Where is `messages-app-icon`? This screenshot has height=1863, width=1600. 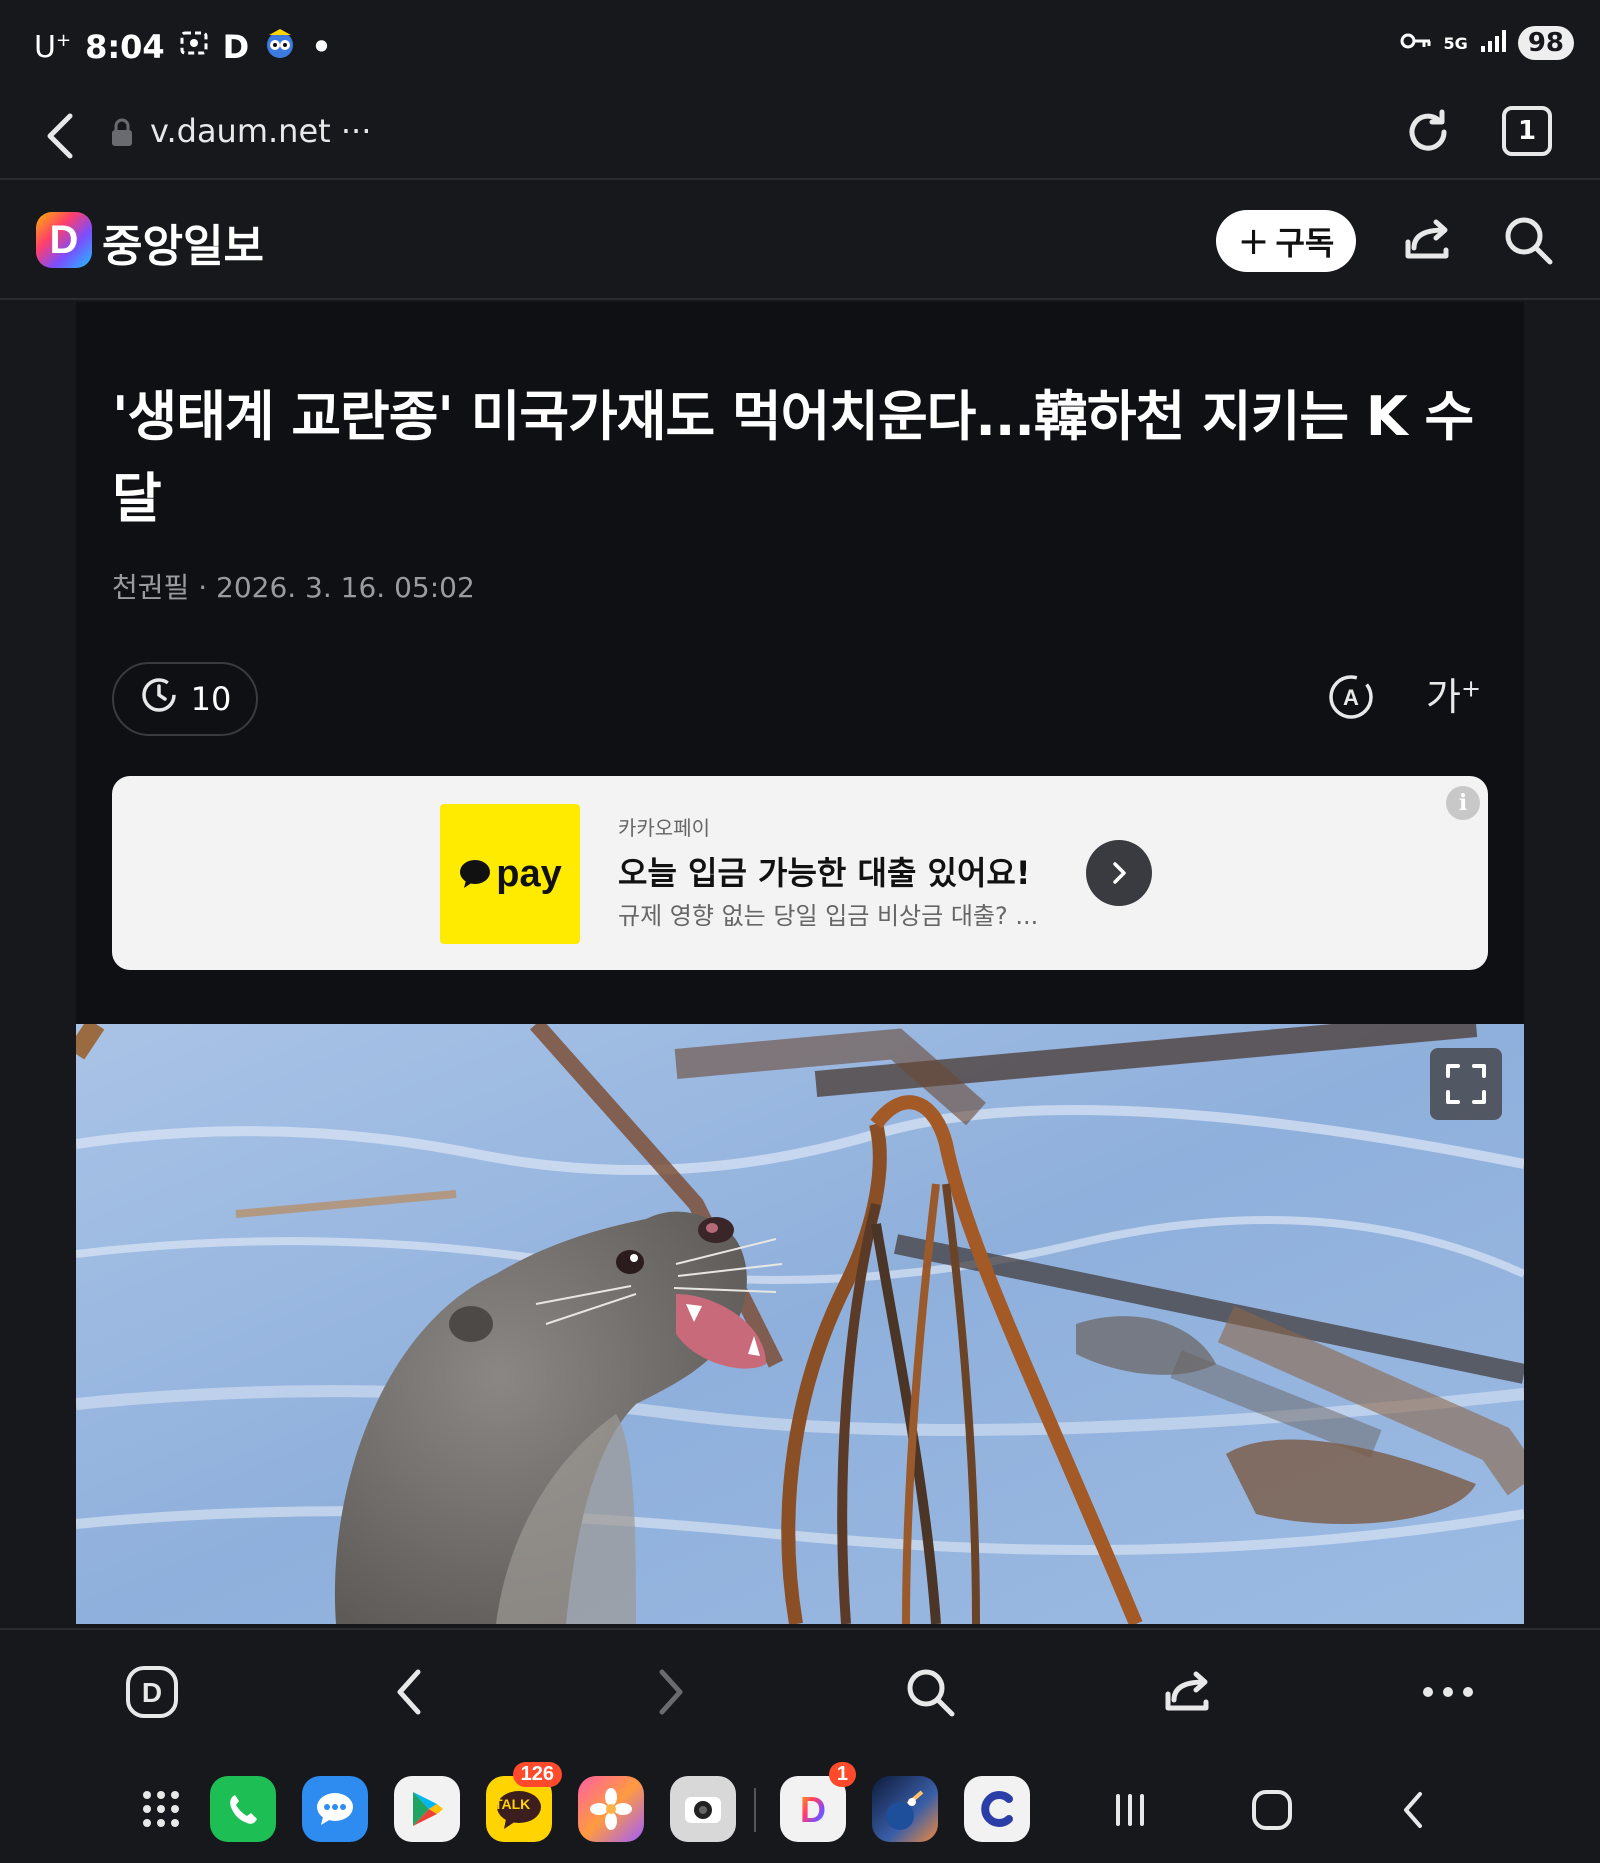 messages-app-icon is located at coordinates (335, 1809).